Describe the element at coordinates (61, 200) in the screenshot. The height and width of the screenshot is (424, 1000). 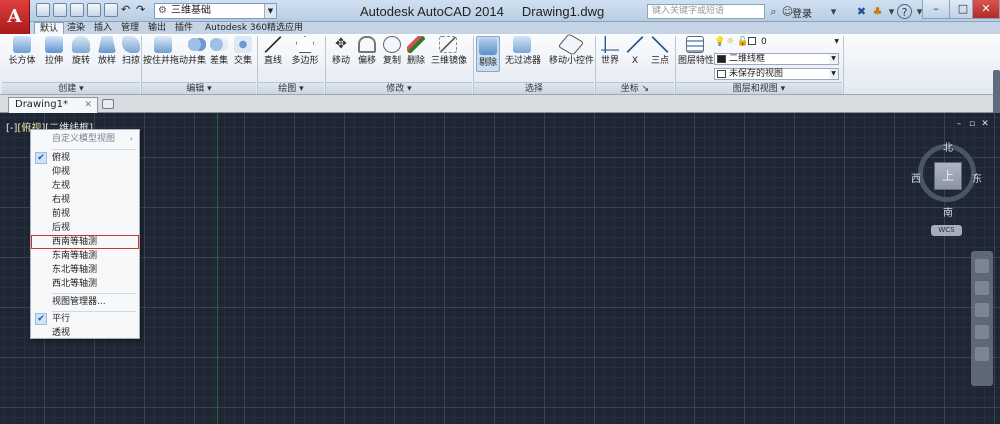
I see `menu-item-label: 右视` at that location.